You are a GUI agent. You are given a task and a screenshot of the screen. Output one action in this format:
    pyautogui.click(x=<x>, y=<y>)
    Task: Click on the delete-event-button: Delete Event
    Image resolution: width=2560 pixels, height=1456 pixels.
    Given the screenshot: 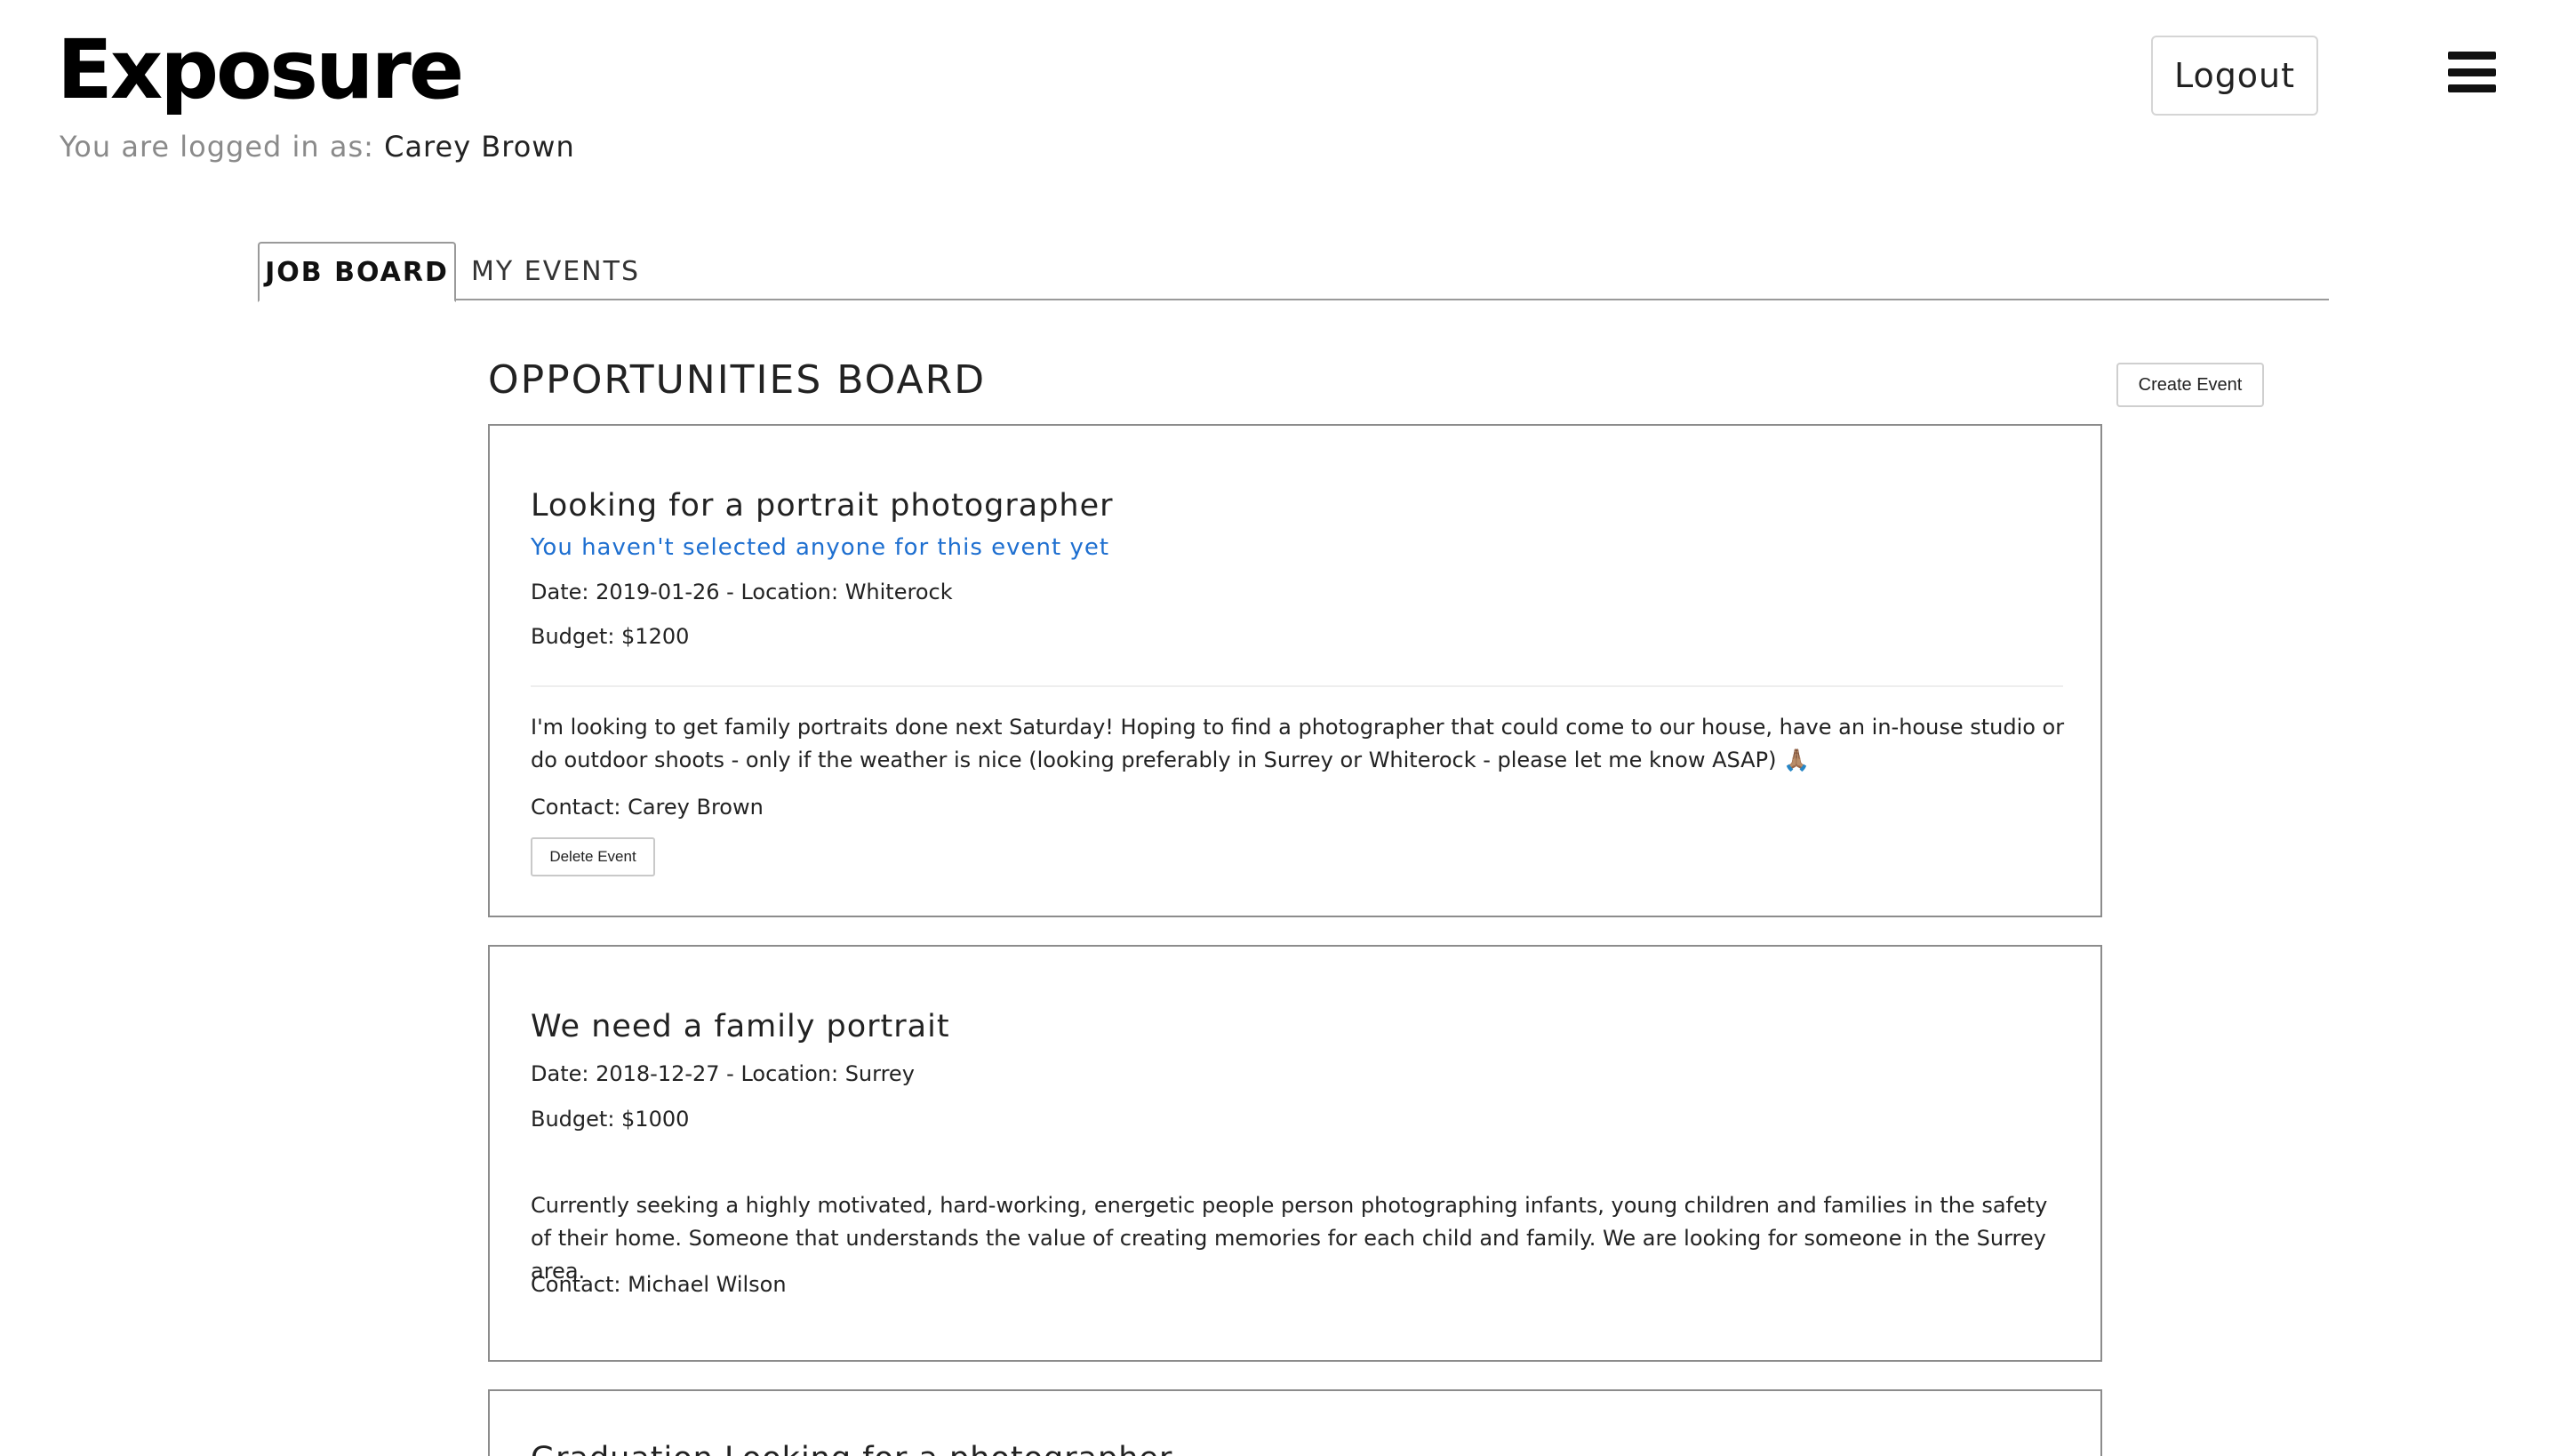 What is the action you would take?
    pyautogui.click(x=593, y=856)
    